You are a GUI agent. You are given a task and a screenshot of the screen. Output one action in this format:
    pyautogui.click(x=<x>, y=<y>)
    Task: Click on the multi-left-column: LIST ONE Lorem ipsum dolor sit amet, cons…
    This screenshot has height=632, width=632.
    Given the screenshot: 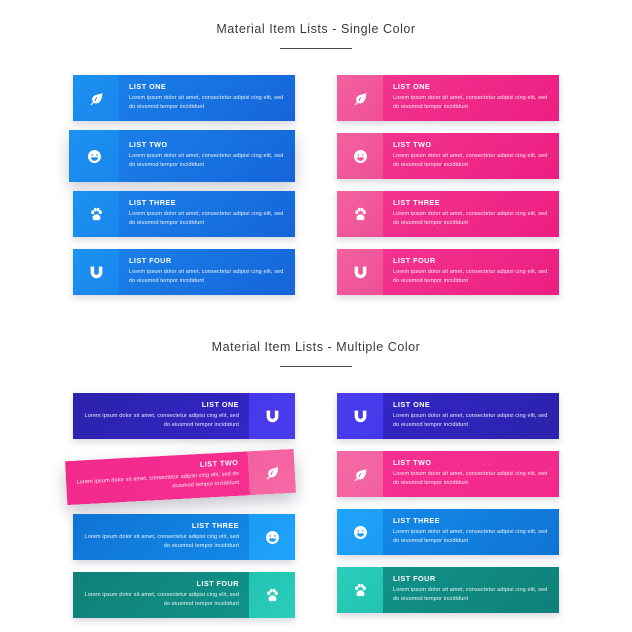 What is the action you would take?
    pyautogui.click(x=180, y=507)
    